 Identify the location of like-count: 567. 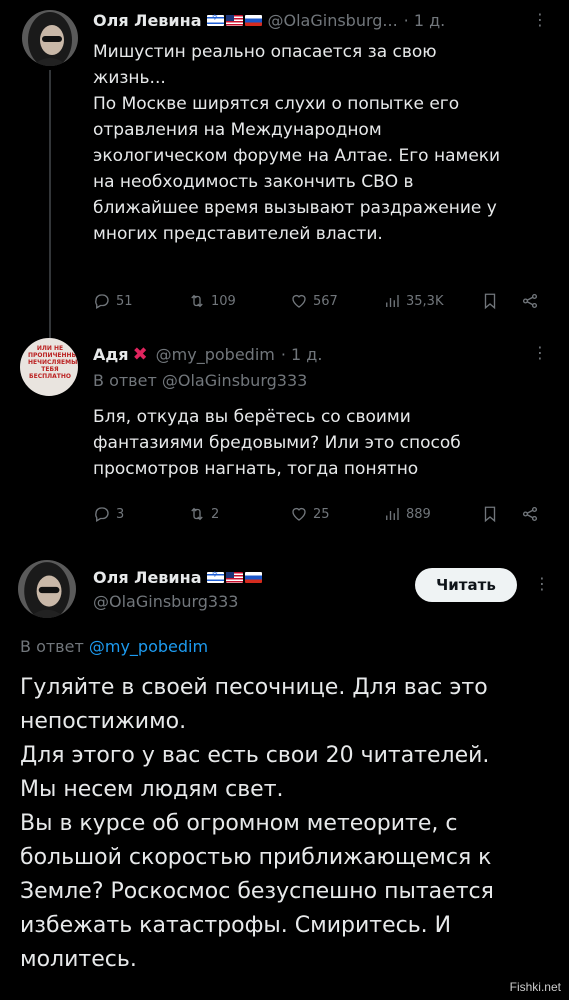
(325, 301).